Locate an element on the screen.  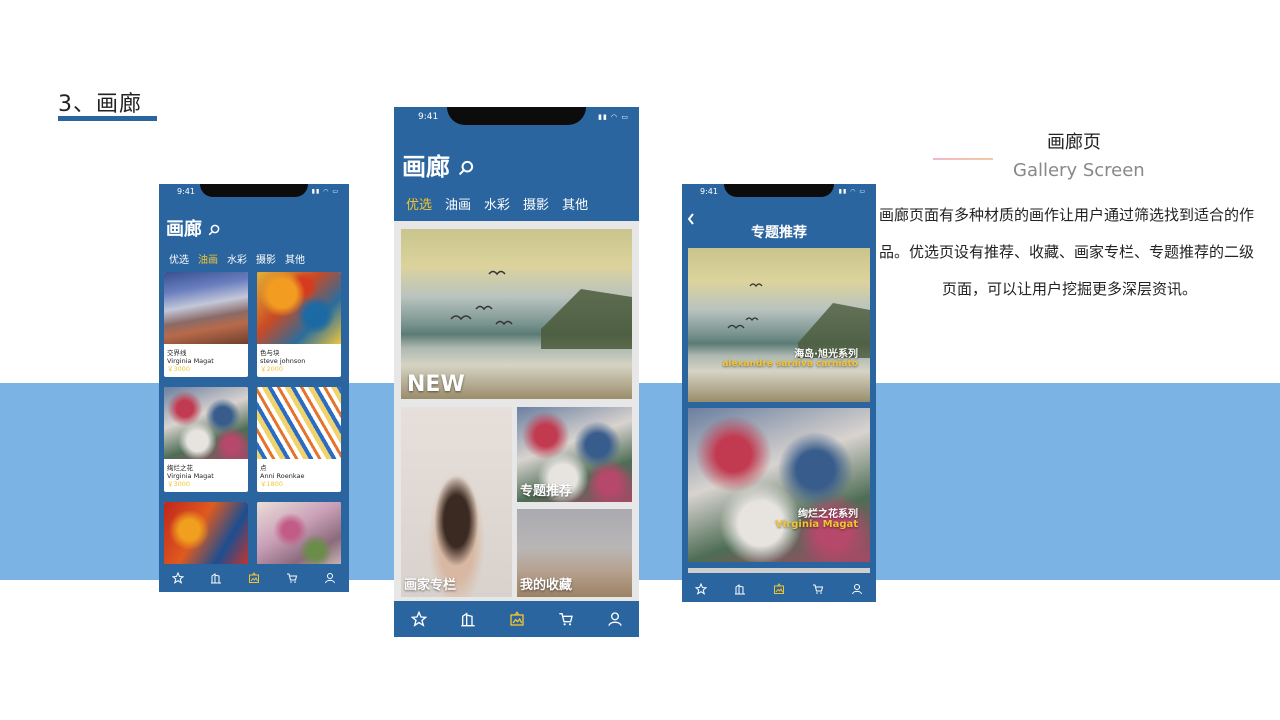
tile-label: 画家专栏 is located at coordinates (430, 585).